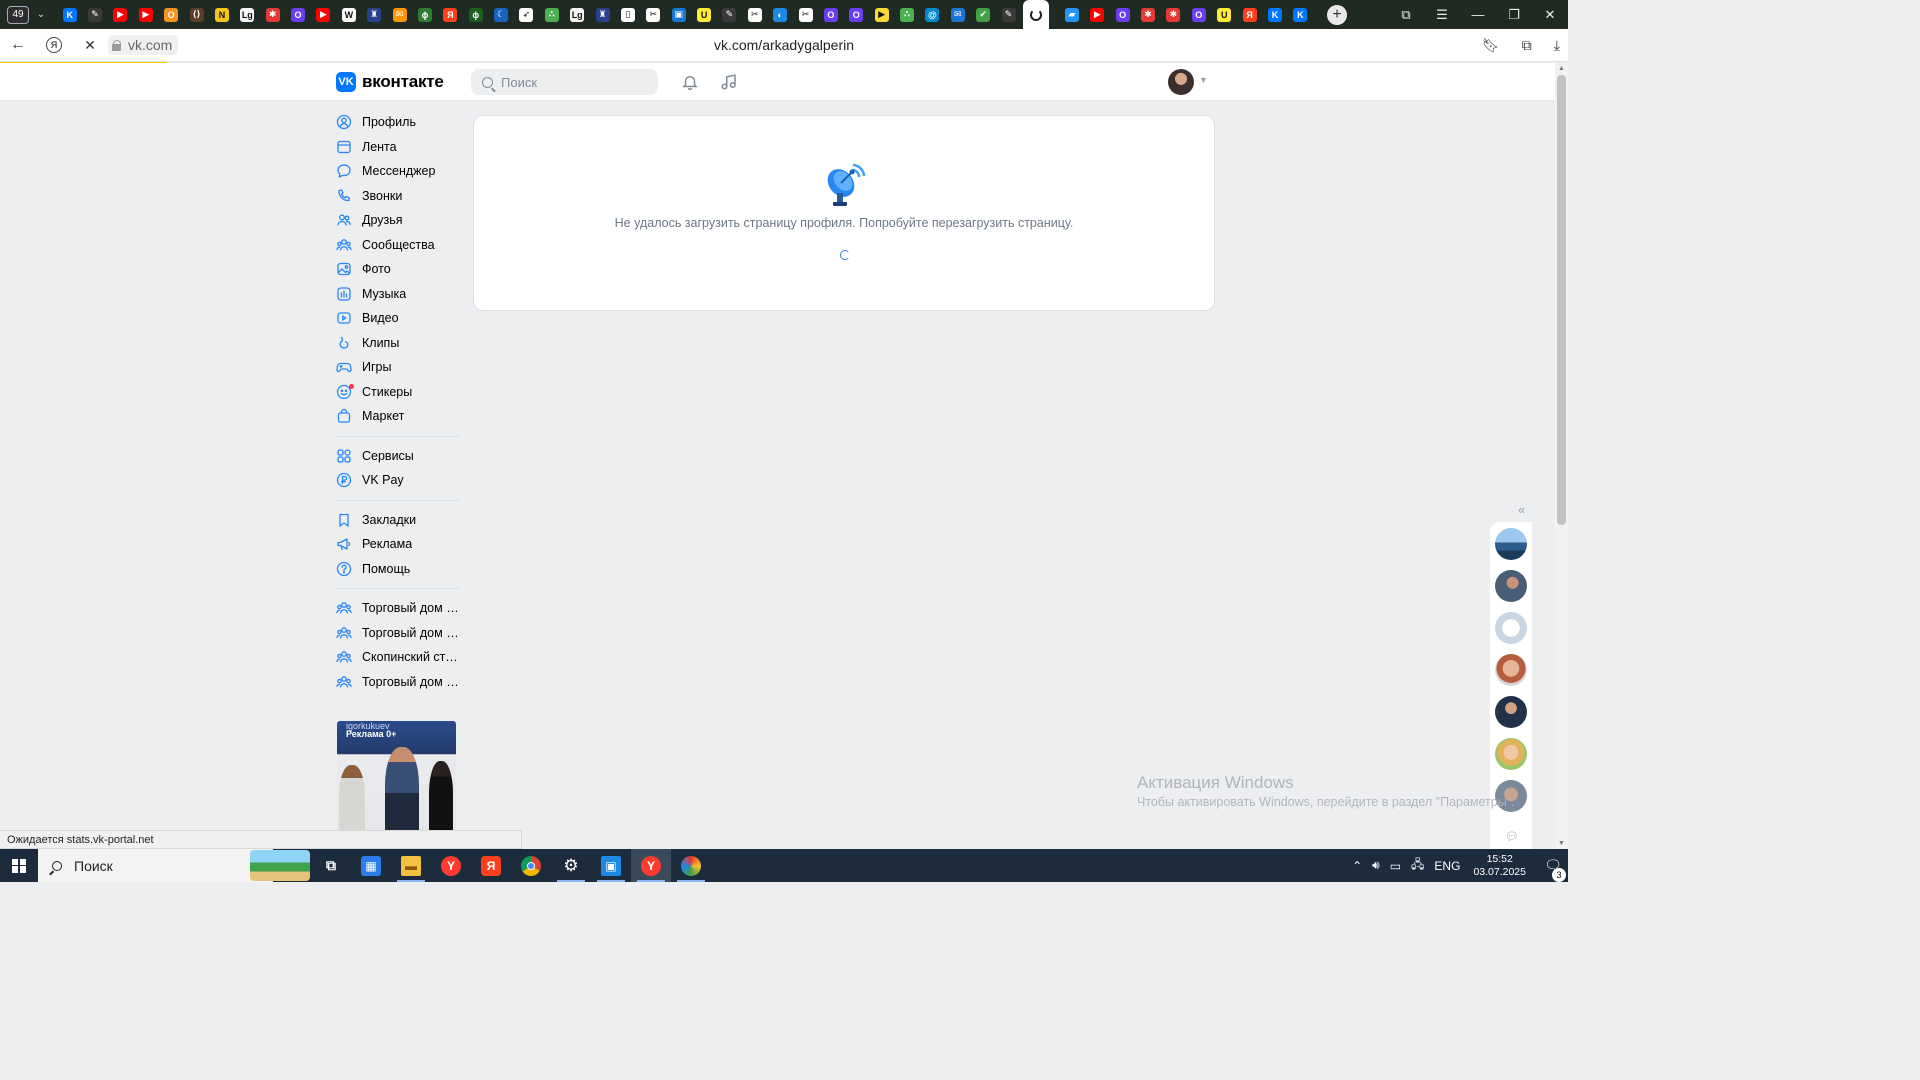 This screenshot has width=1920, height=1080. Describe the element at coordinates (398, 520) in the screenshot. I see `sidebar-item-bookmark: Закладки` at that location.